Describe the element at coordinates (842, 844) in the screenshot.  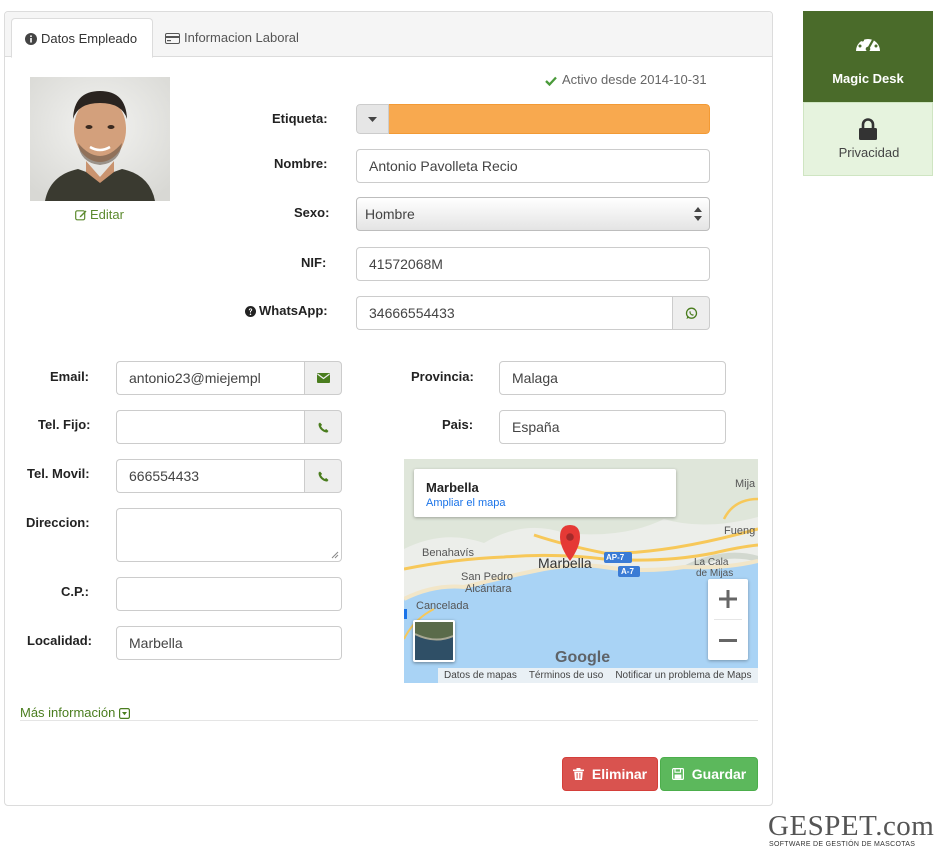
I see `brand-tagline: SOFTWARE DE GESTIÓN DE MASCOTAS` at that location.